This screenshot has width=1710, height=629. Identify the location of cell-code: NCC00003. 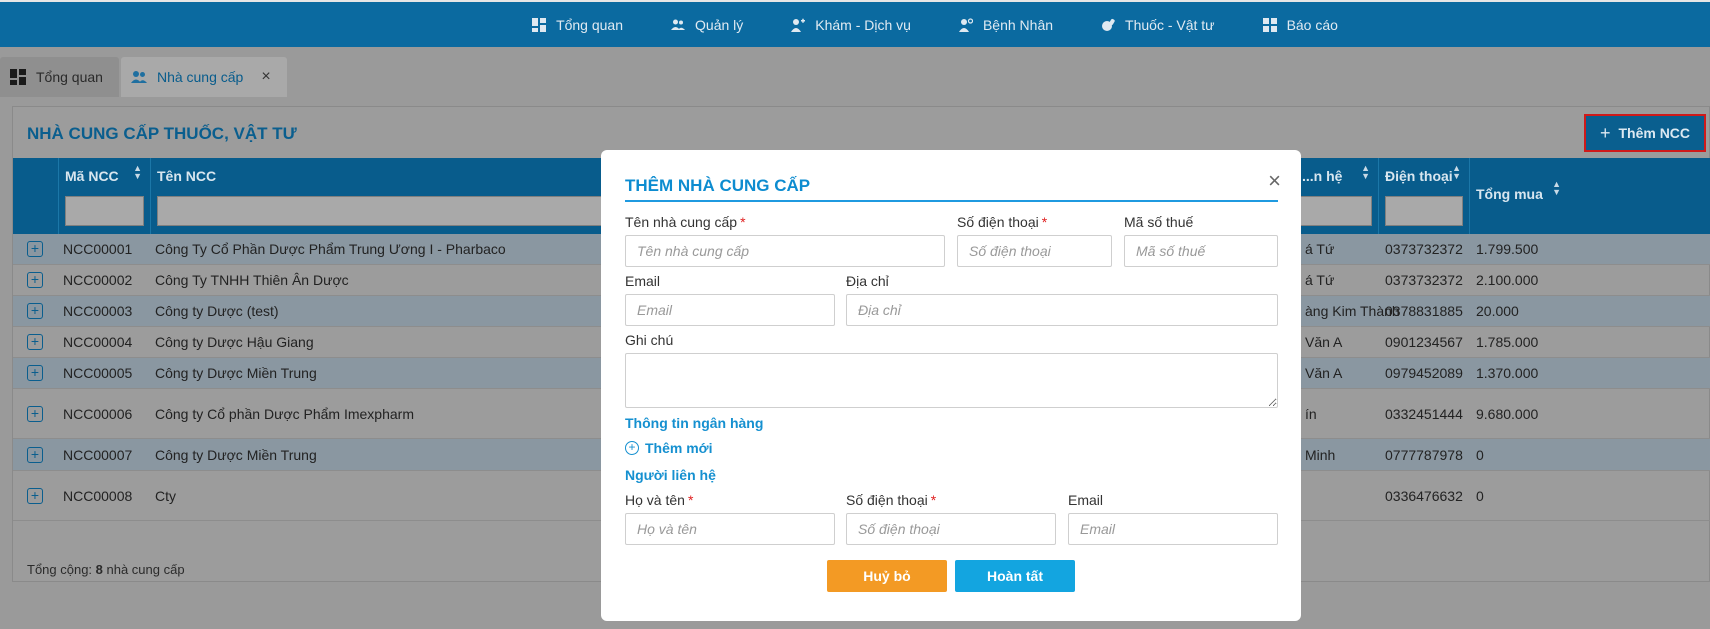
(98, 311).